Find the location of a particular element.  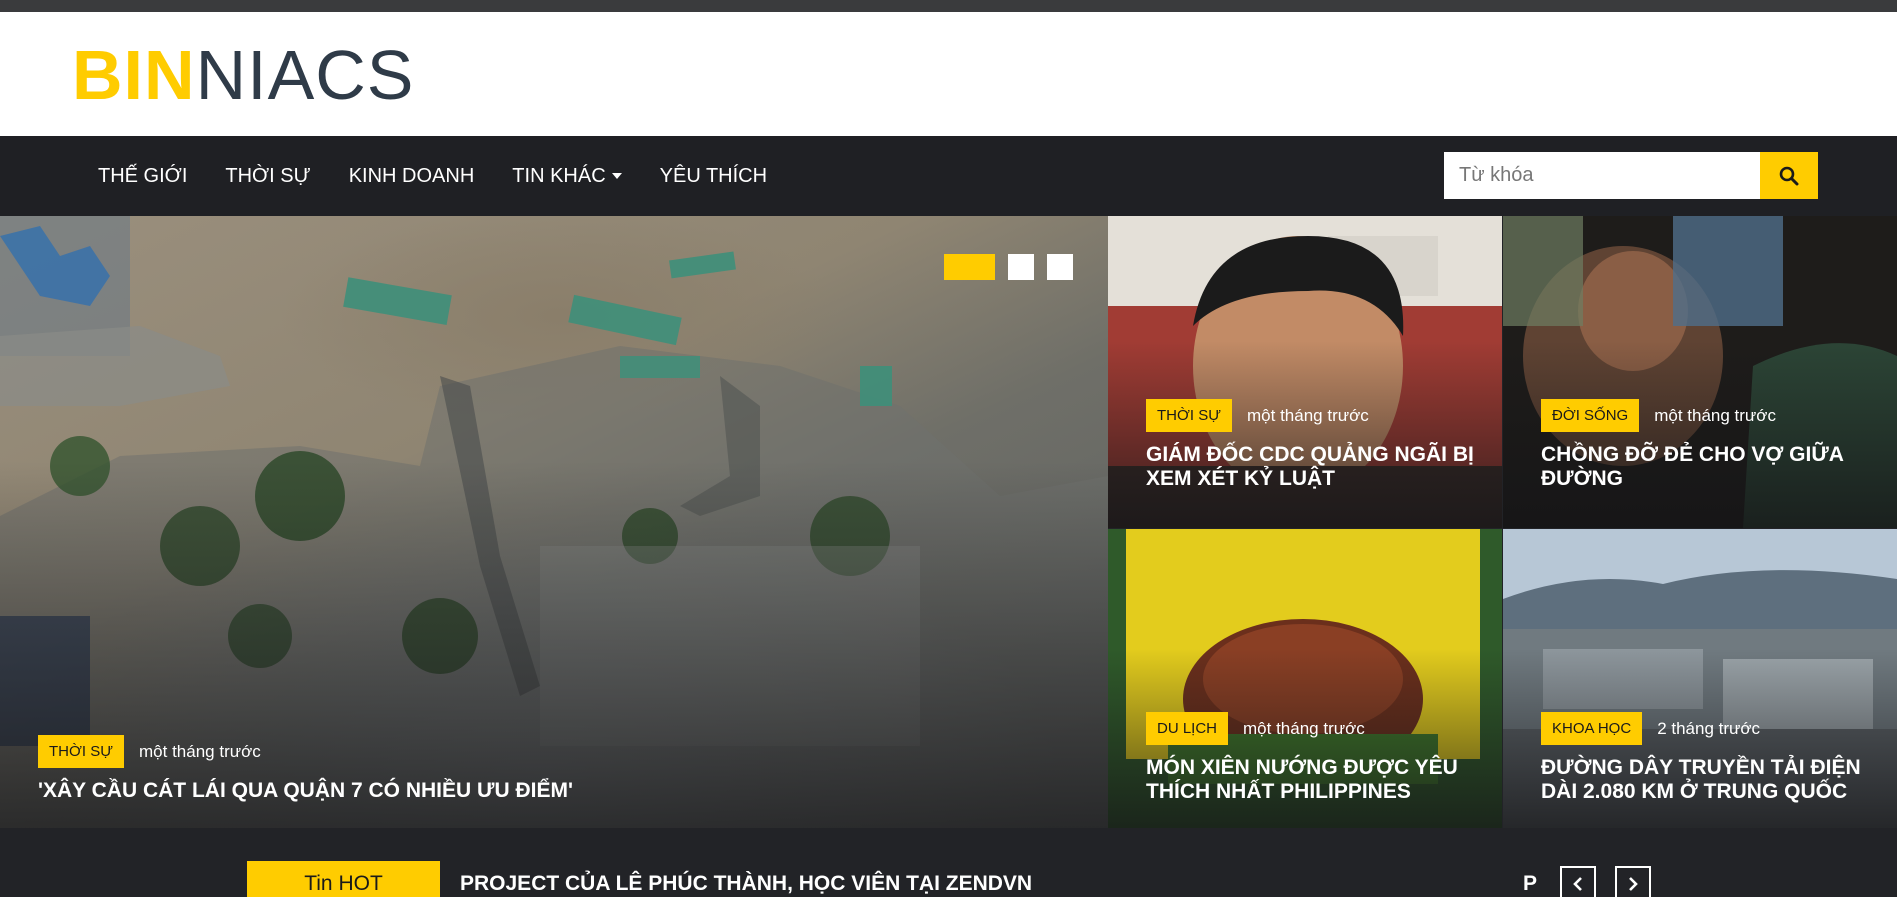

logo-part-bin: BIN is located at coordinates (134, 75).